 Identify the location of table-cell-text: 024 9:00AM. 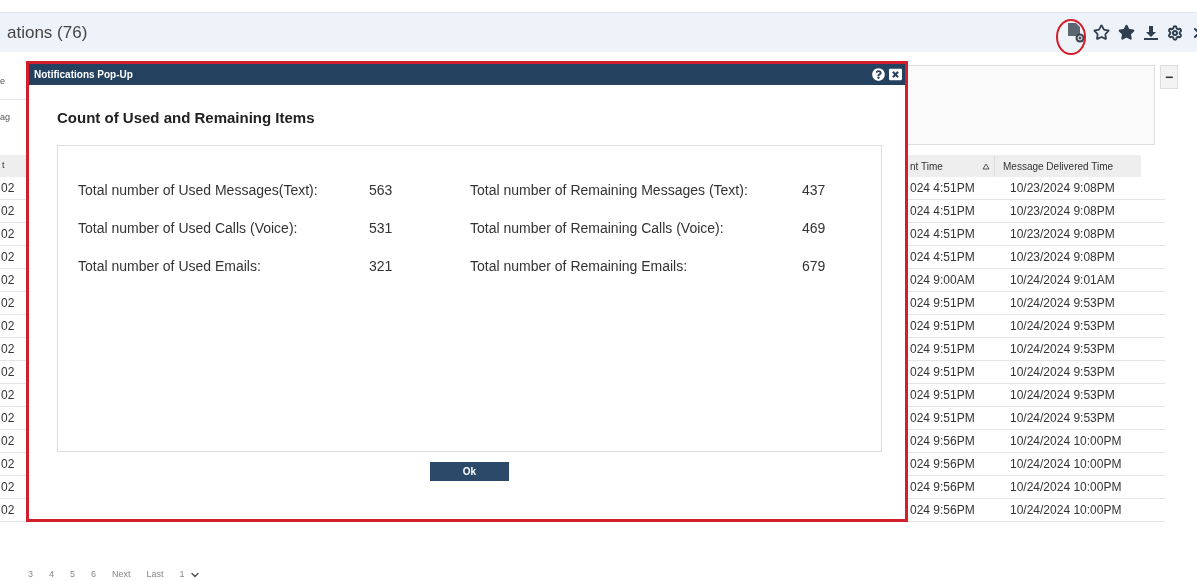
(942, 280).